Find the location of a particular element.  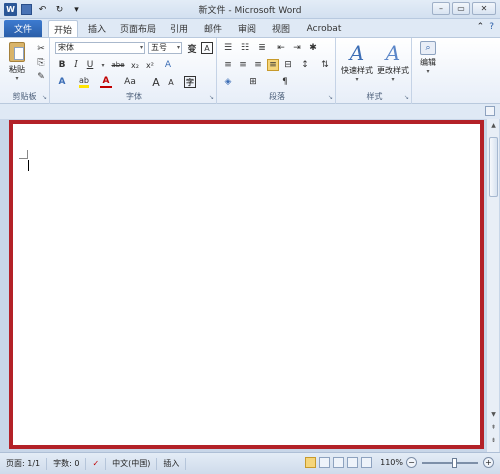

justify-icon: ≡ is located at coordinates (273, 65).